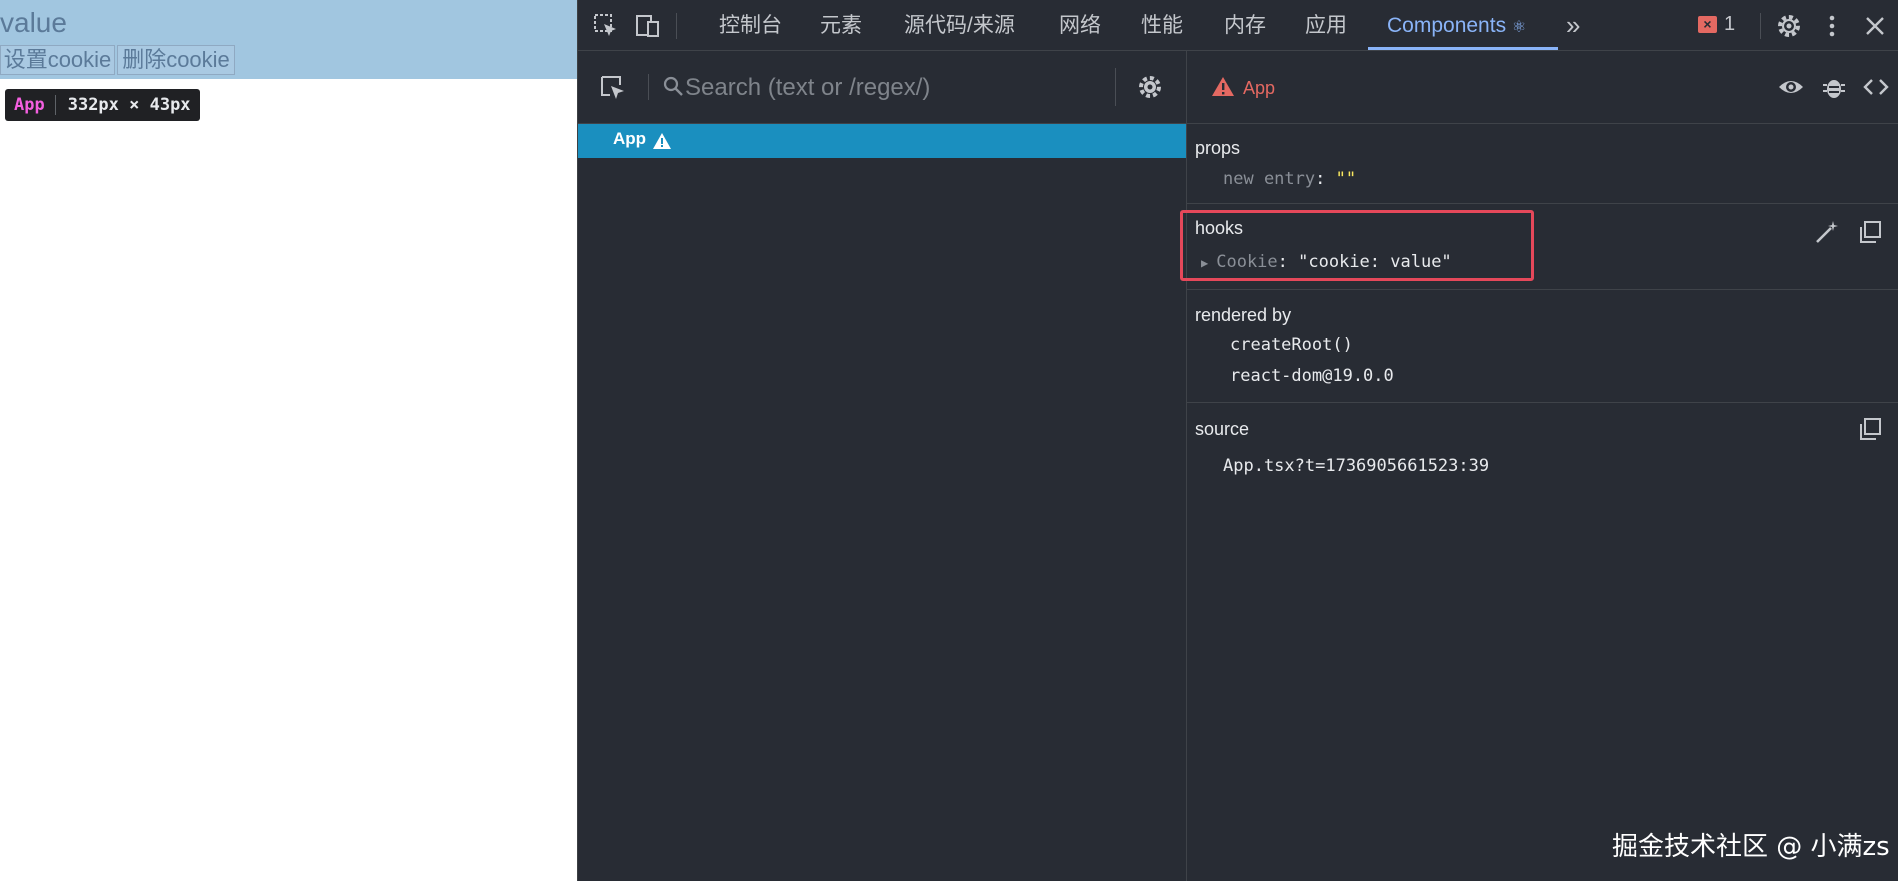 This screenshot has width=1898, height=881. Describe the element at coordinates (841, 25) in the screenshot. I see `tab-elements: 元素` at that location.